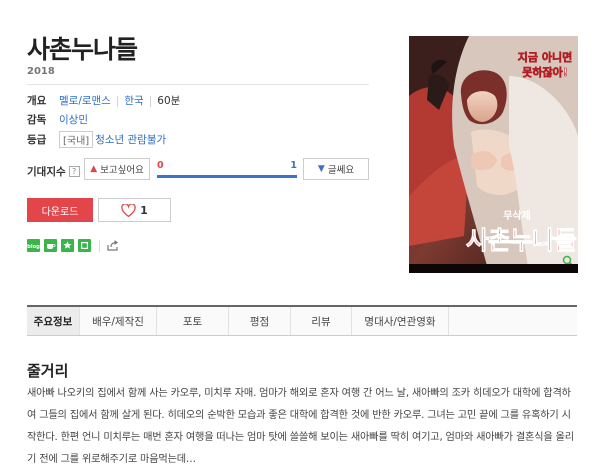 Image resolution: width=600 pixels, height=475 pixels. What do you see at coordinates (37, 101) in the screenshot?
I see `overview-label: 개요` at bounding box center [37, 101].